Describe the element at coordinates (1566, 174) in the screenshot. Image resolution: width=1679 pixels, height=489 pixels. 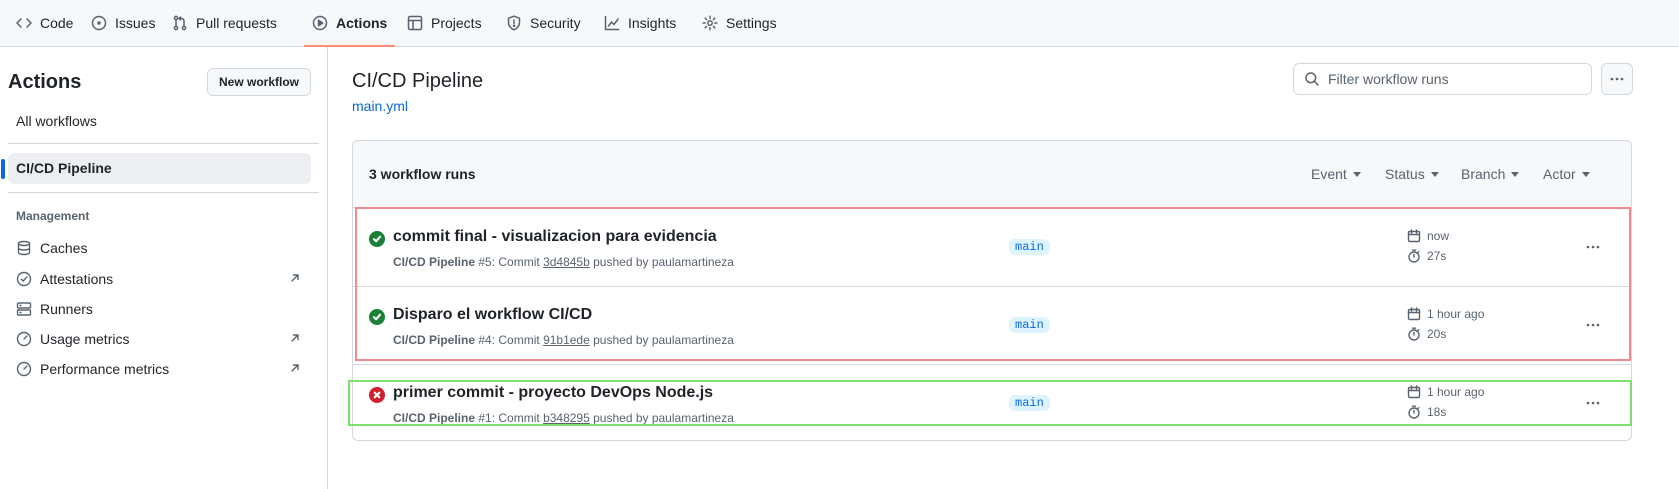
I see `actor-filter-dropdown: Actor` at that location.